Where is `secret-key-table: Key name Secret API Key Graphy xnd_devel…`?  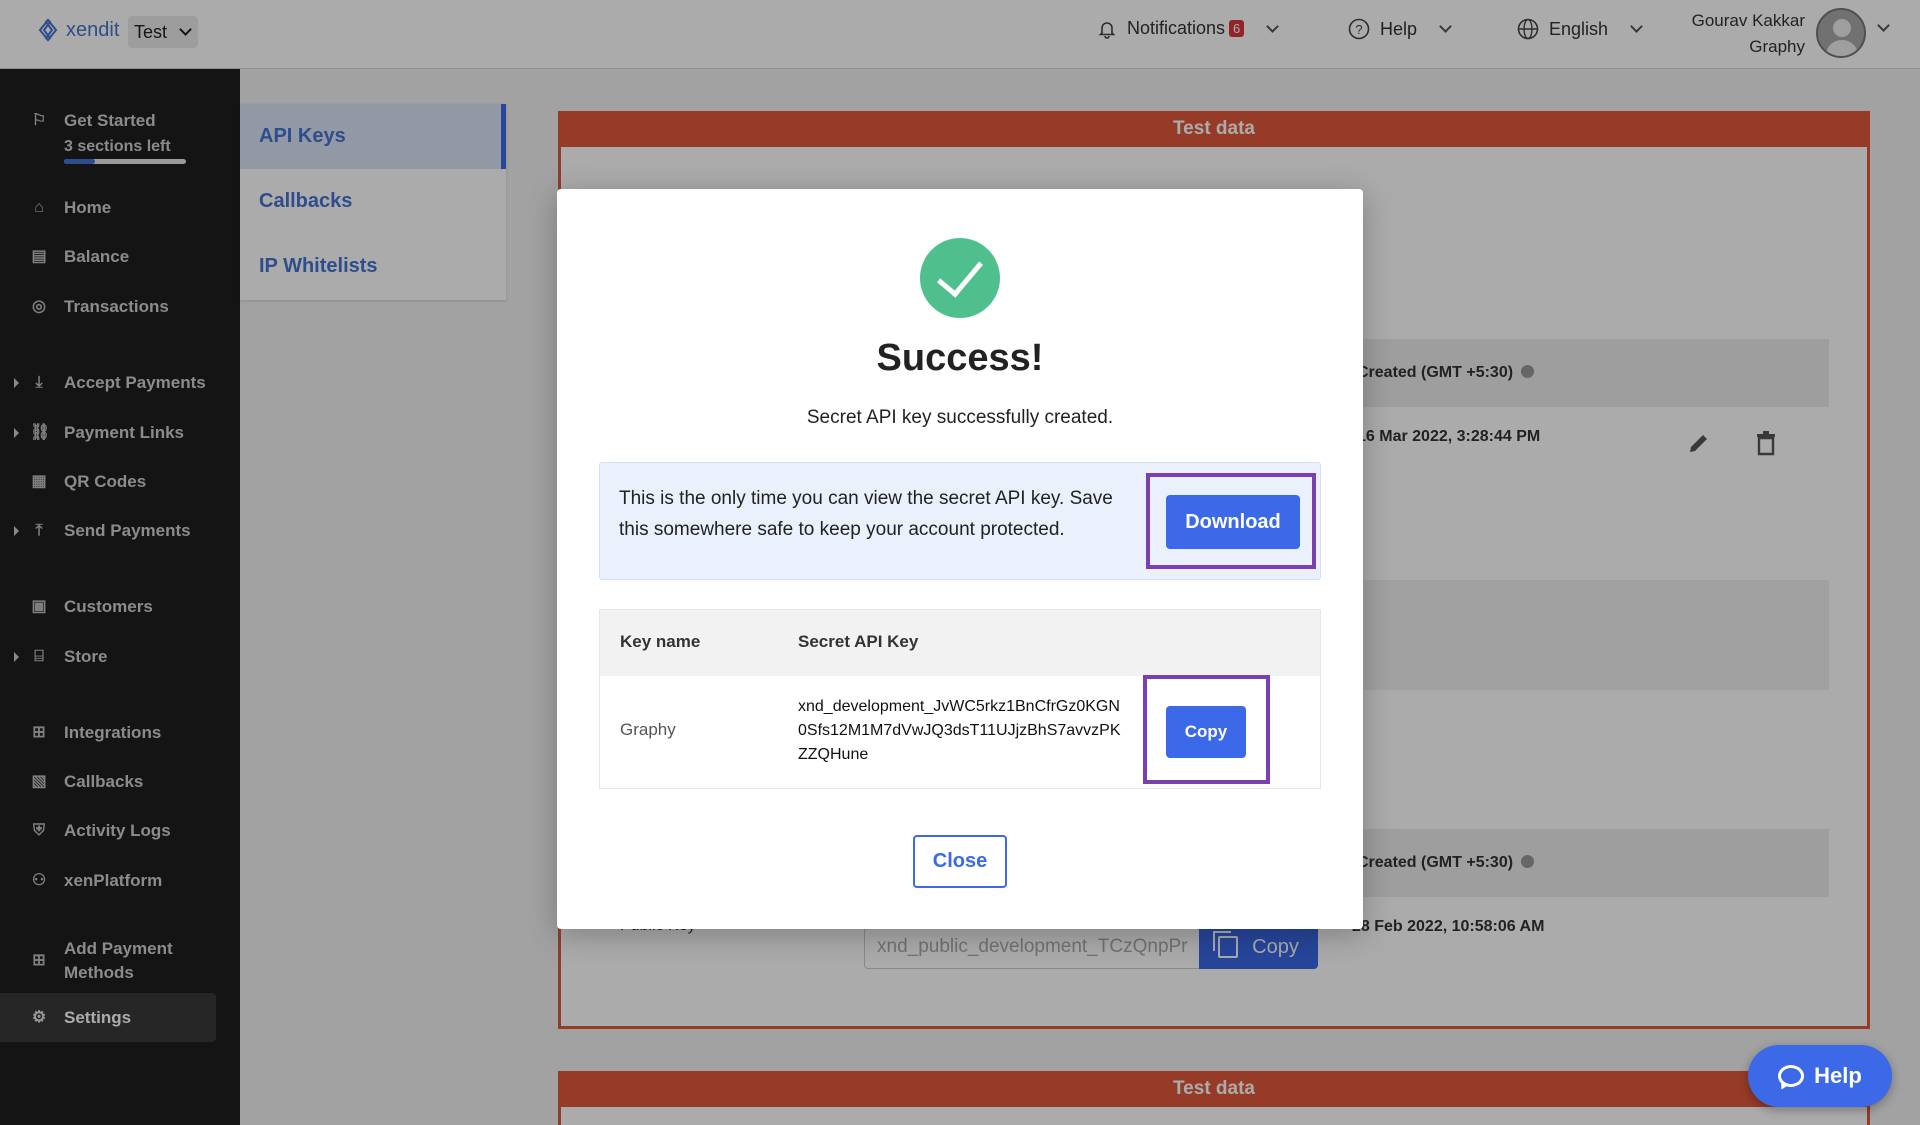
secret-key-table: Key name Secret API Key Graphy xnd_devel… is located at coordinates (960, 699).